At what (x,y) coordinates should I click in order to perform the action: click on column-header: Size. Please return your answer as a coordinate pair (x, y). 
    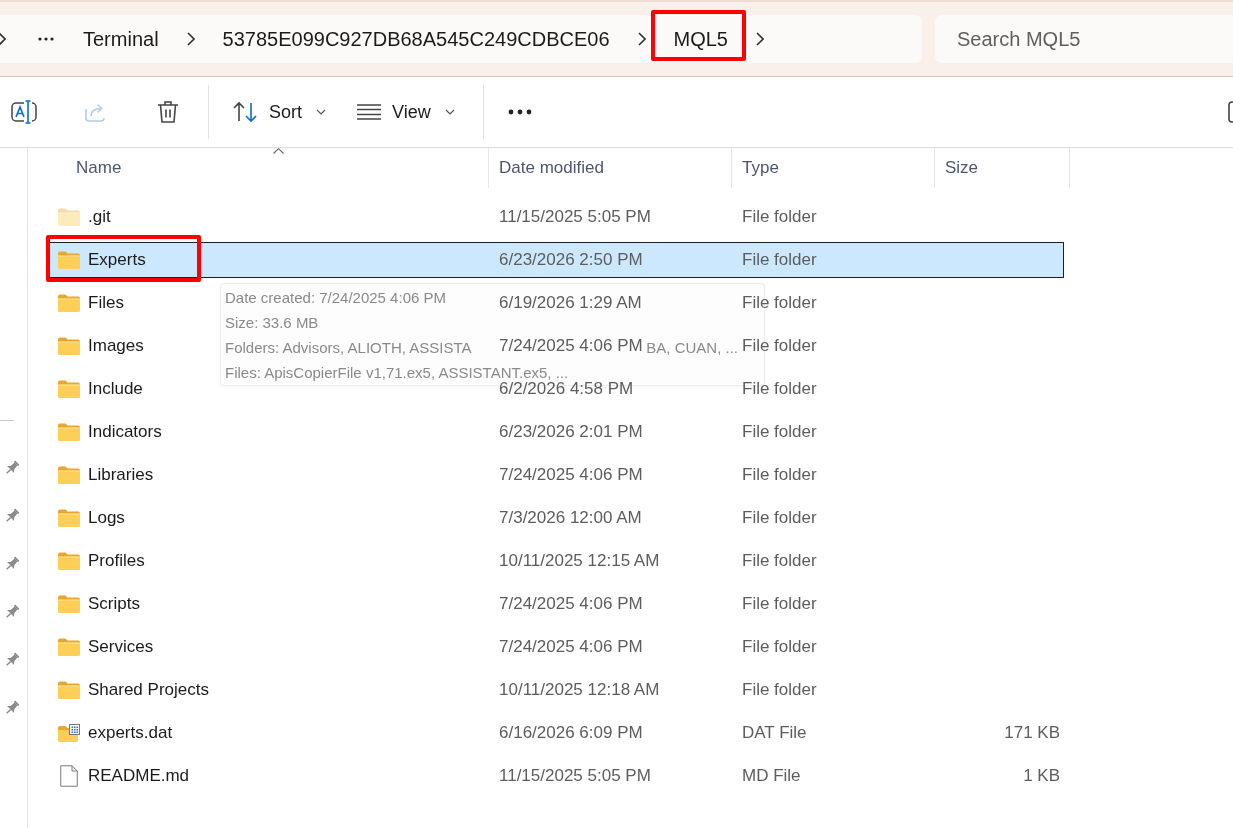
    Looking at the image, I should click on (1002, 168).